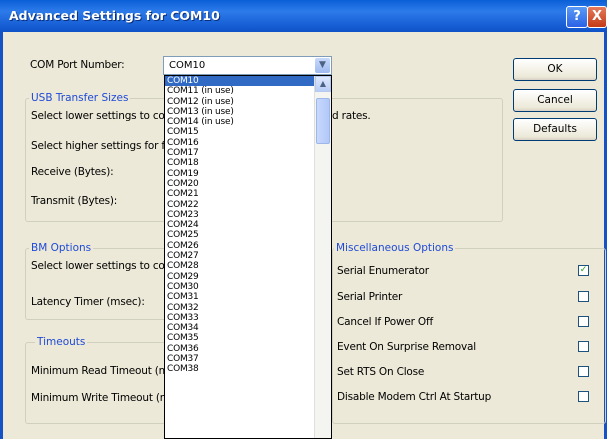 Image resolution: width=607 pixels, height=439 pixels. Describe the element at coordinates (80, 98) in the screenshot. I see `usb-transfer-title: USB Transfer Sizes` at that location.